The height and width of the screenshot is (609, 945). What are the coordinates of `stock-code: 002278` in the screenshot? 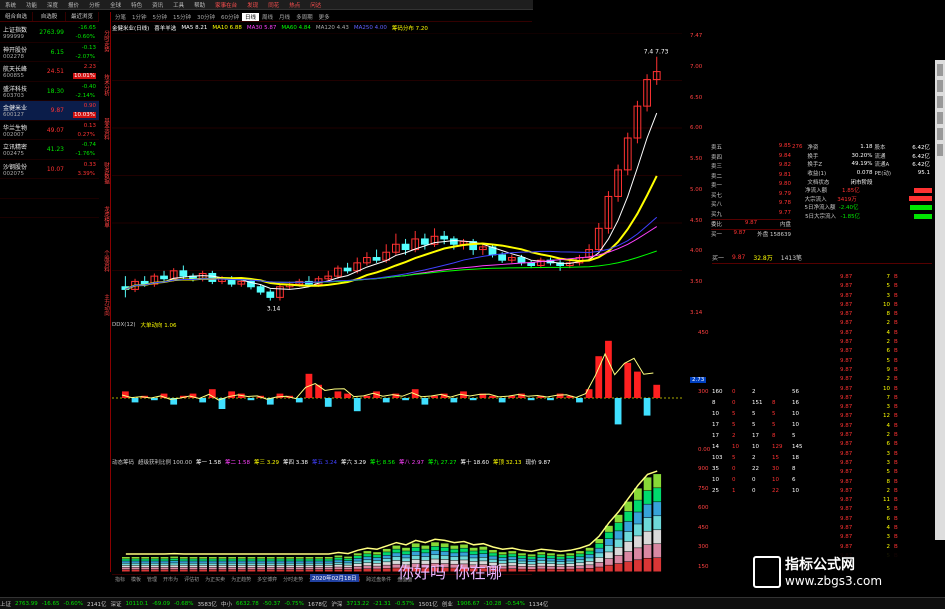 It's located at (13, 56).